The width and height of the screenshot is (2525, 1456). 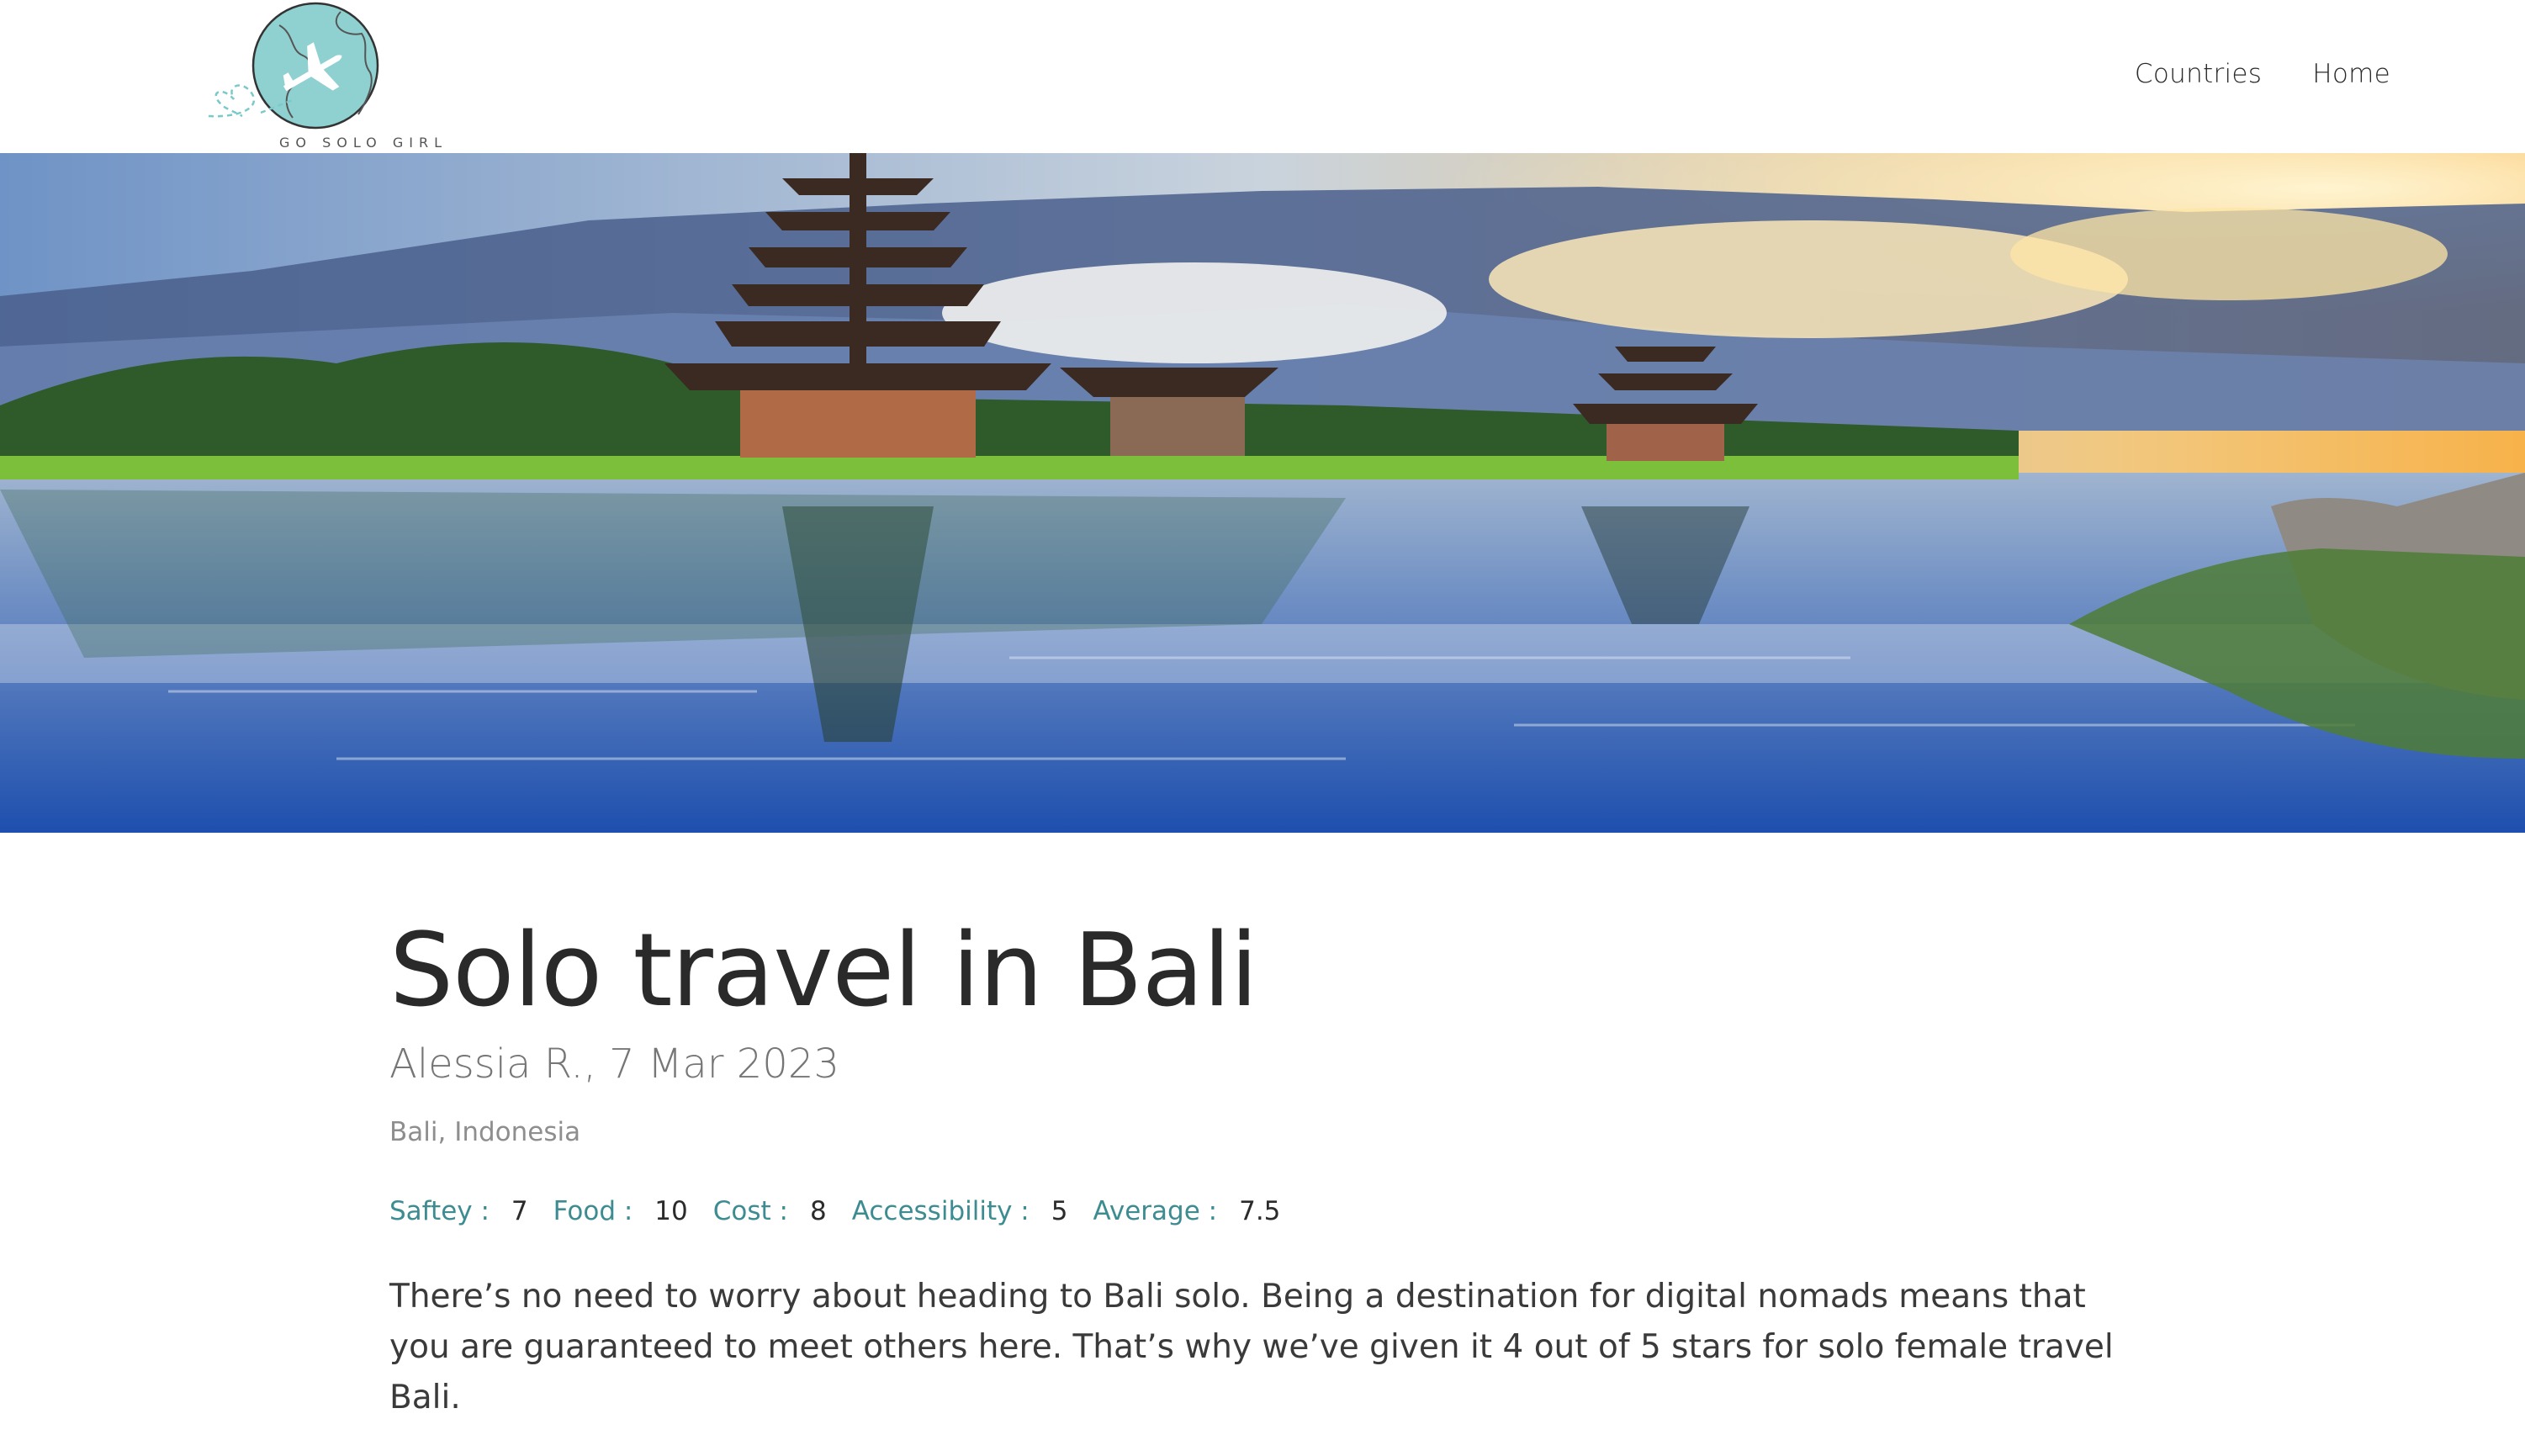 What do you see at coordinates (593, 1211) in the screenshot?
I see `rating-label-food: Food :` at bounding box center [593, 1211].